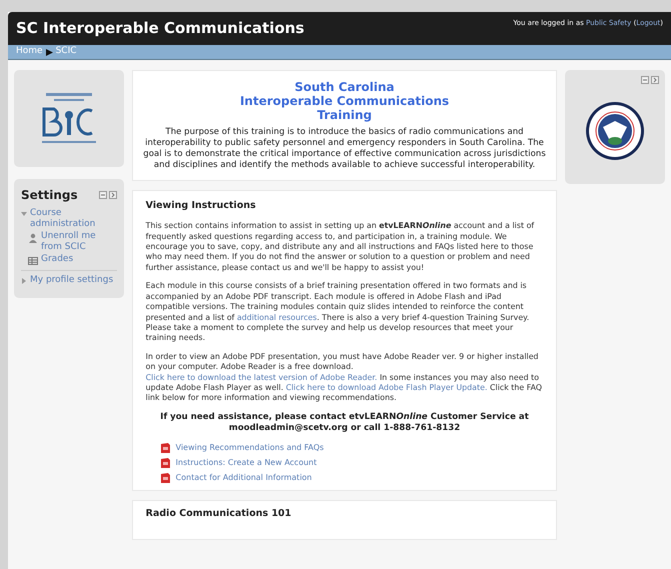  I want to click on seal-drawing, so click(615, 131).